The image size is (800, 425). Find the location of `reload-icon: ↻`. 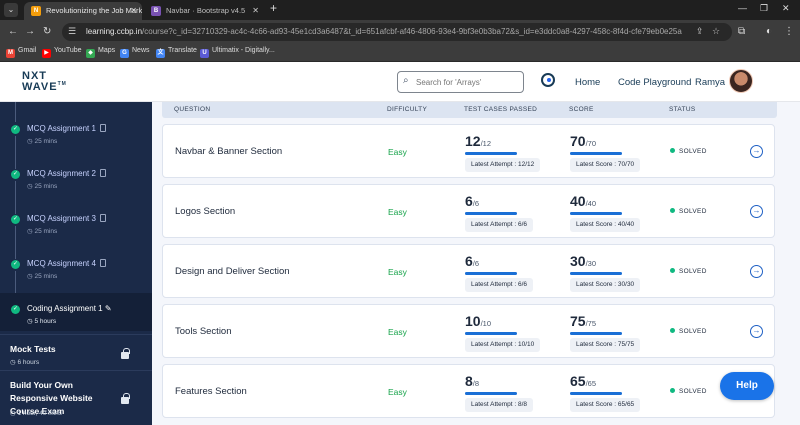

reload-icon: ↻ is located at coordinates (47, 31).